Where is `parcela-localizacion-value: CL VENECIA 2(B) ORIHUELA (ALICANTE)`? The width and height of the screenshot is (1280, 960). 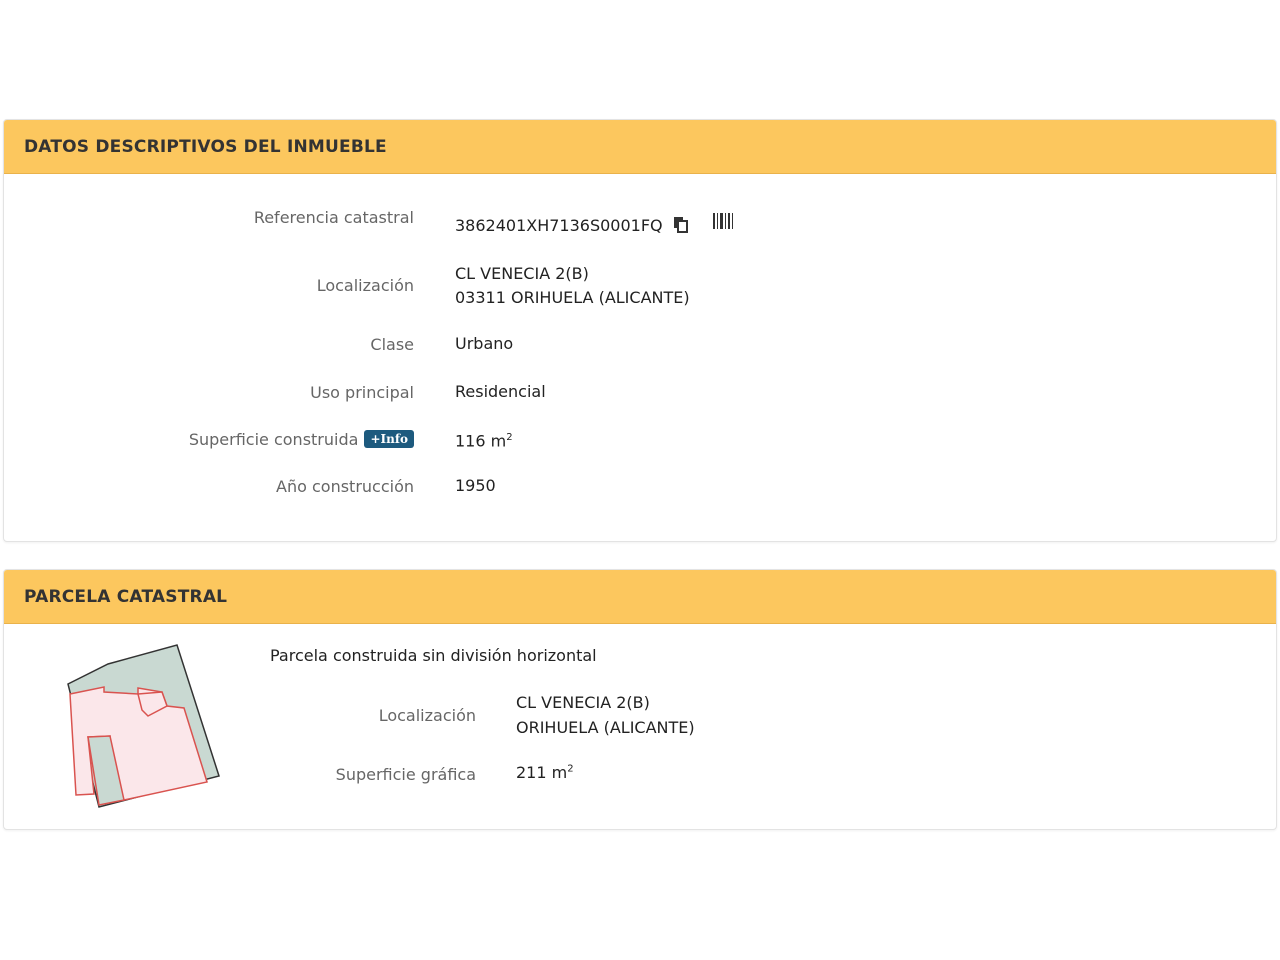 parcela-localizacion-value: CL VENECIA 2(B) ORIHUELA (ALICANTE) is located at coordinates (605, 715).